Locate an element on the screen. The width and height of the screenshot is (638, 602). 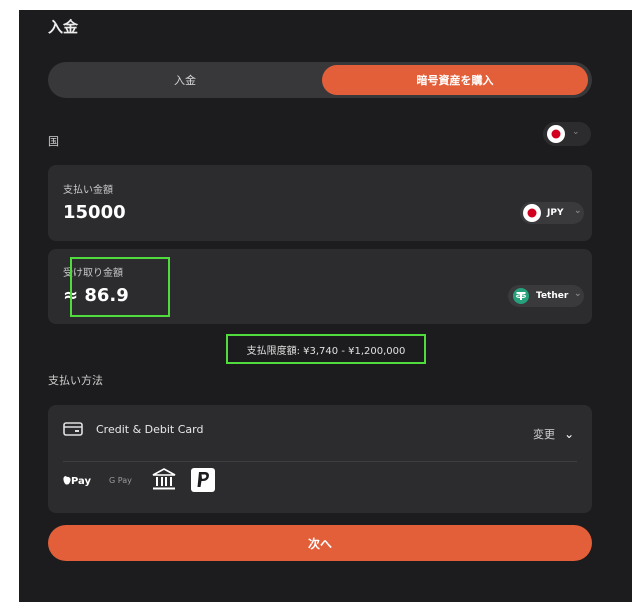
google-pay-text: G Pay is located at coordinates (120, 480).